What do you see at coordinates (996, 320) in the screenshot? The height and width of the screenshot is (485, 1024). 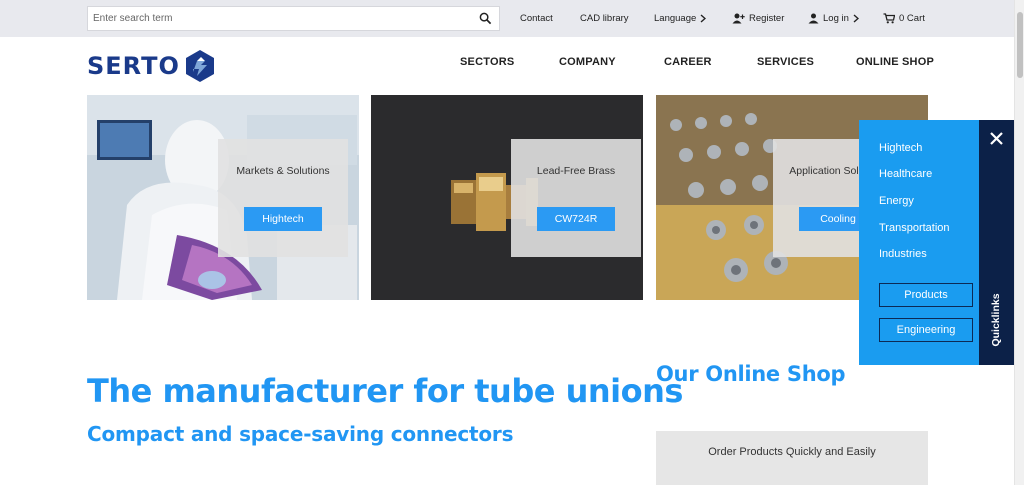 I see `quicklinks-label: Quicklinks` at bounding box center [996, 320].